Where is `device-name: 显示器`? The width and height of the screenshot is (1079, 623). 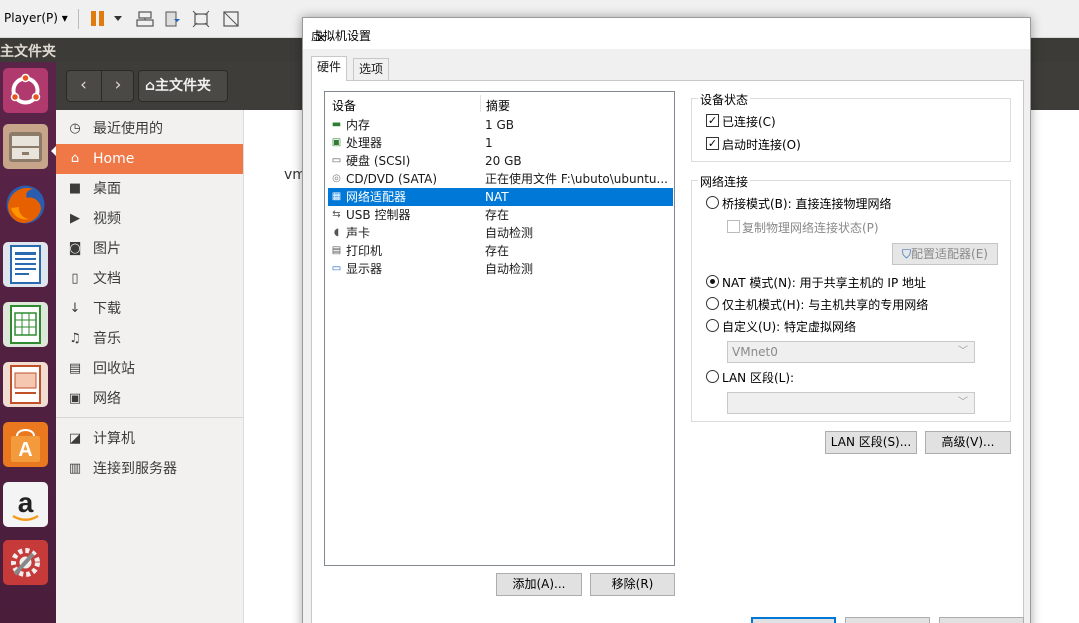
device-name: 显示器 is located at coordinates (364, 269).